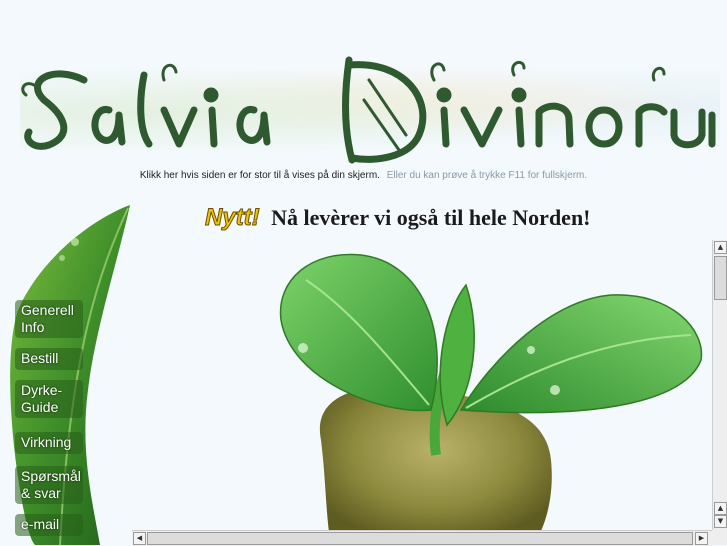 Image resolution: width=727 pixels, height=546 pixels. I want to click on vertical-scrollbar: ▲ ▲ ▼, so click(719, 385).